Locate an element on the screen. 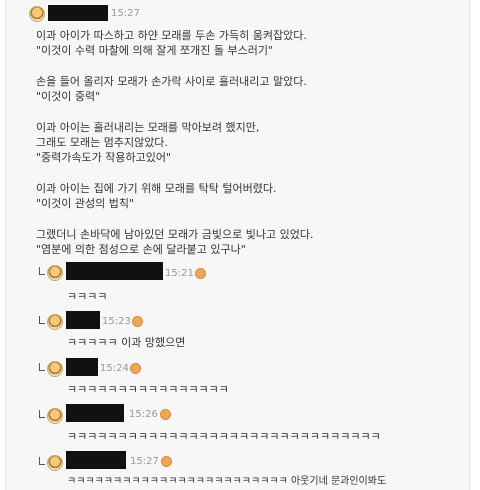  post-line: 손을 들어 올리자 모래가 손가락 사이로 흘러내리고 말았다. is located at coordinates (171, 81).